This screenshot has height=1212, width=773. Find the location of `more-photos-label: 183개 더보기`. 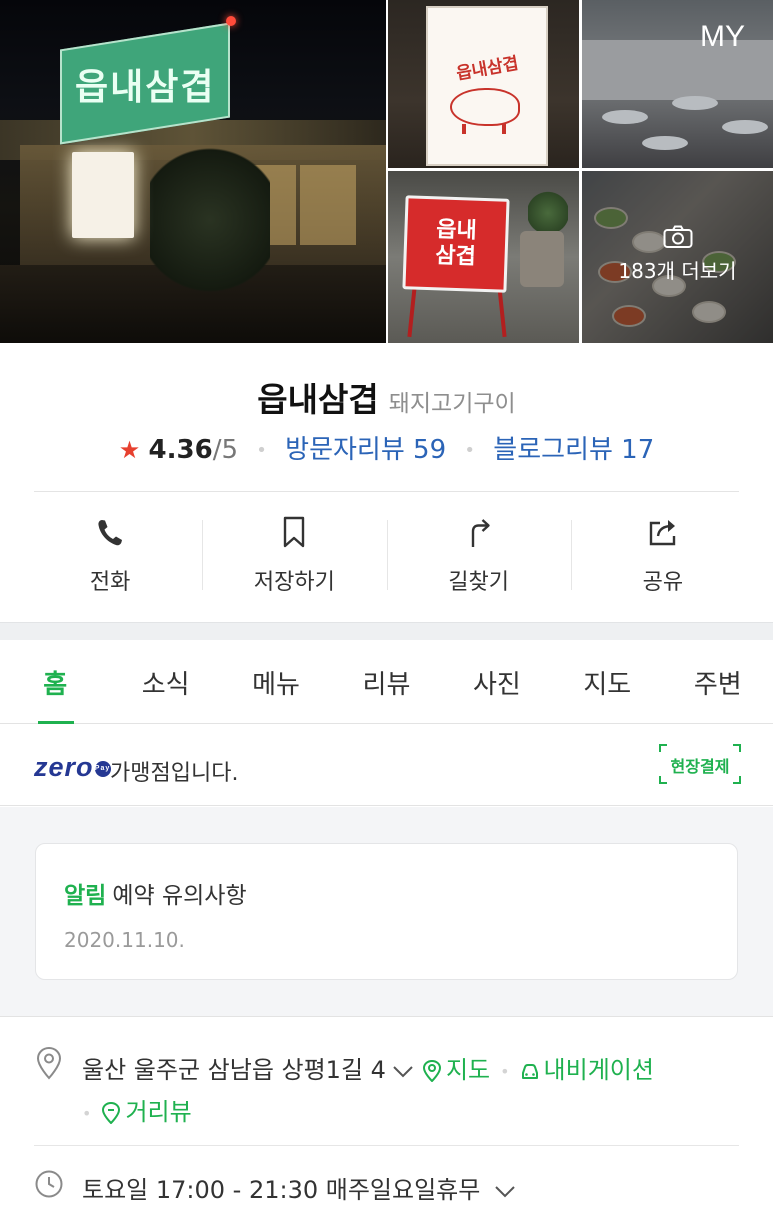

more-photos-label: 183개 더보기 is located at coordinates (677, 271).